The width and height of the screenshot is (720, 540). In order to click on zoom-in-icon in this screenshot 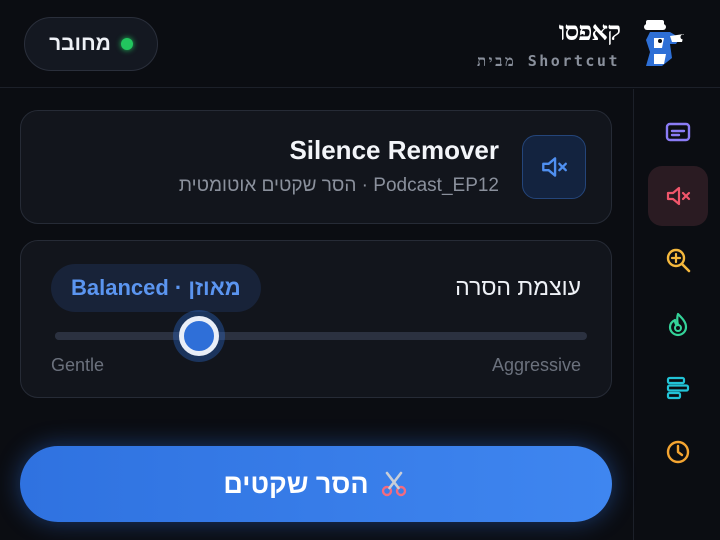, I will do `click(678, 260)`.